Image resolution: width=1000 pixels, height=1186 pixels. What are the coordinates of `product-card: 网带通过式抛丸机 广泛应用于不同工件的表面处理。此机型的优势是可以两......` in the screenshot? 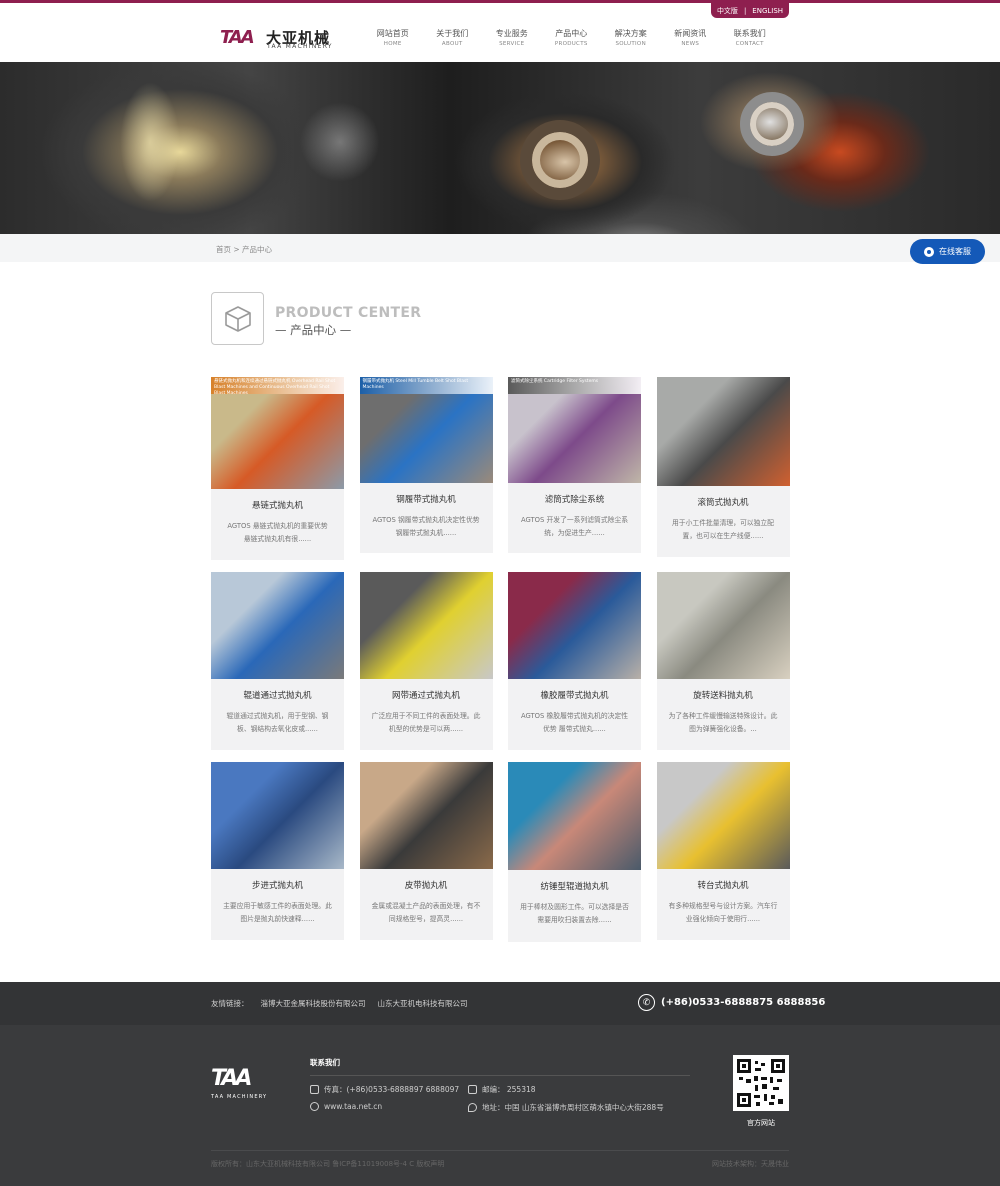 It's located at (426, 661).